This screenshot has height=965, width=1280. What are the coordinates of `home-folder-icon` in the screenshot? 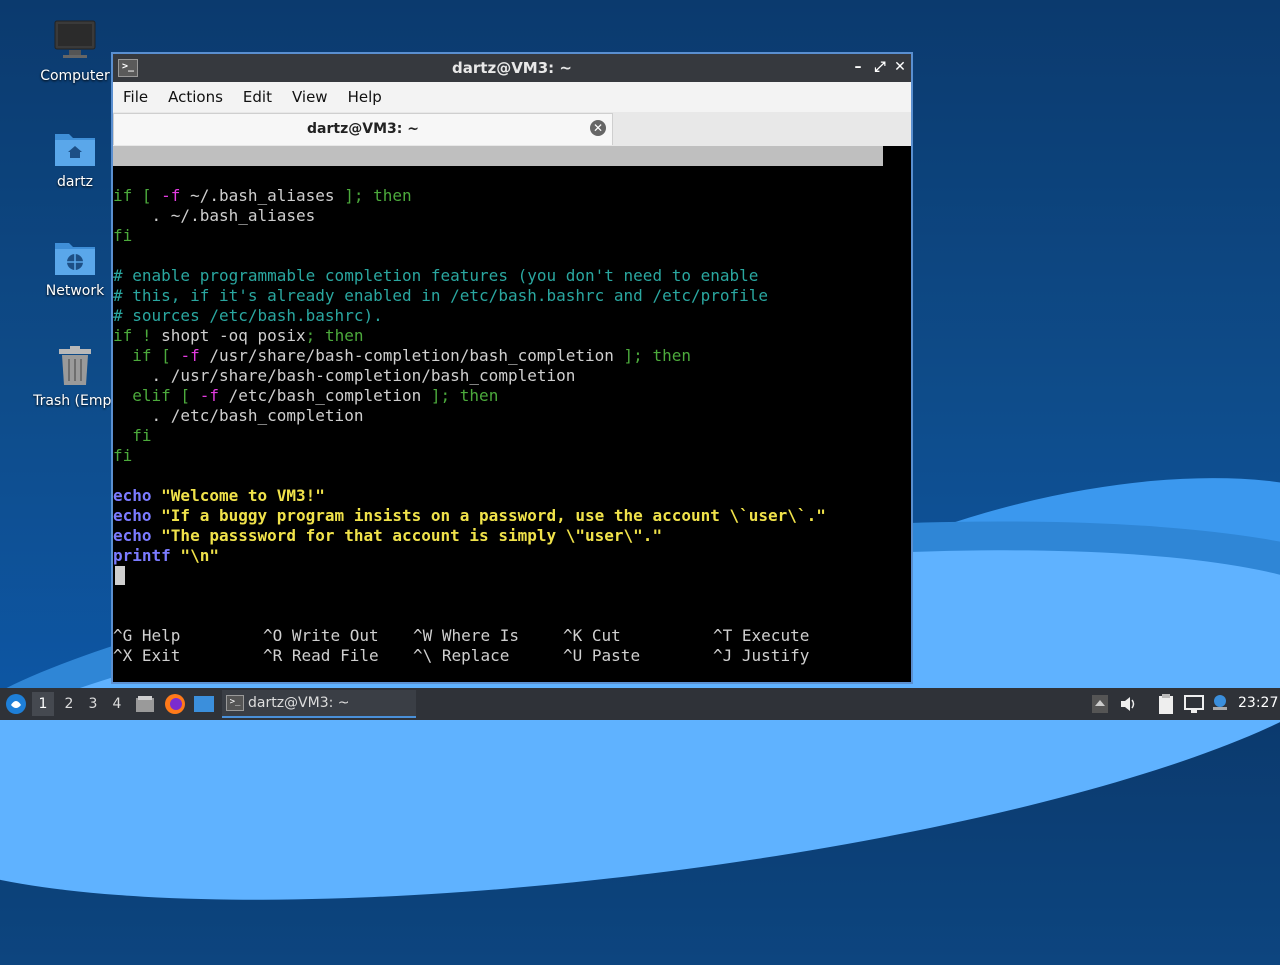 It's located at (75, 150).